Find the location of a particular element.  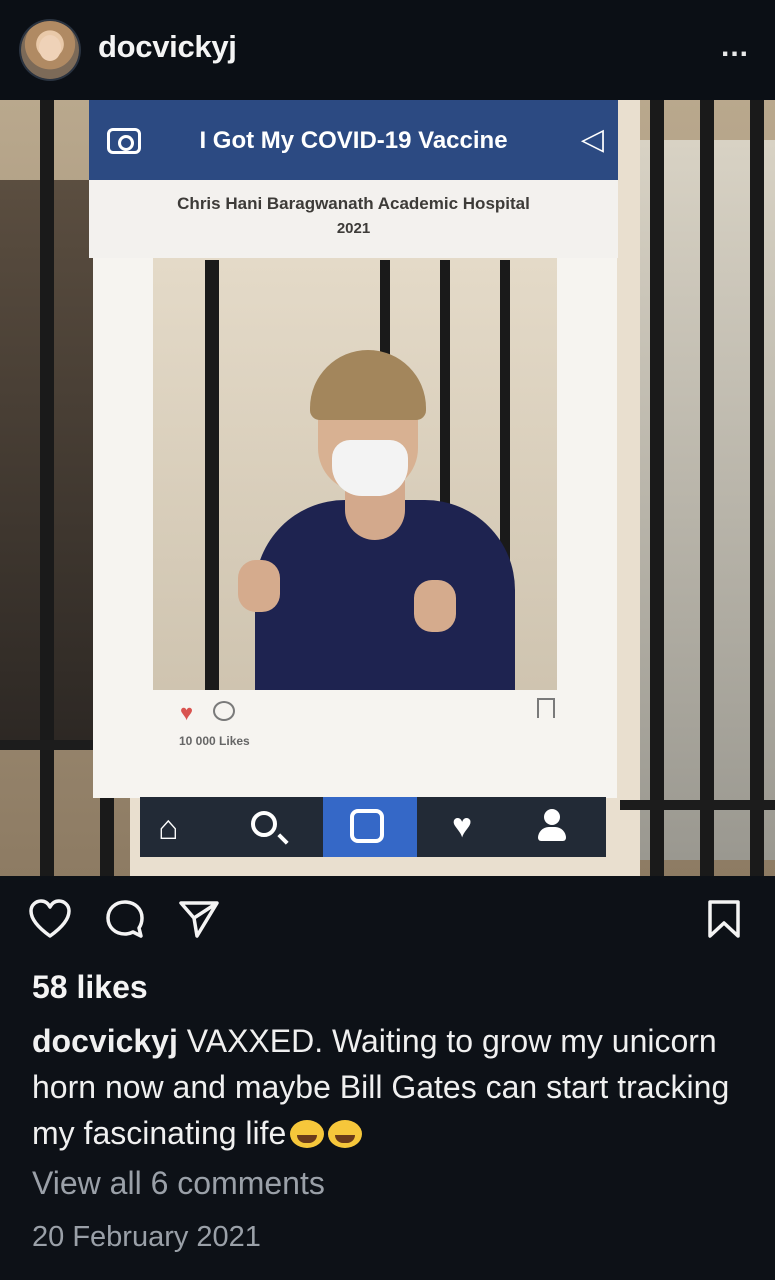

heart-icon is located at coordinates (50, 919).